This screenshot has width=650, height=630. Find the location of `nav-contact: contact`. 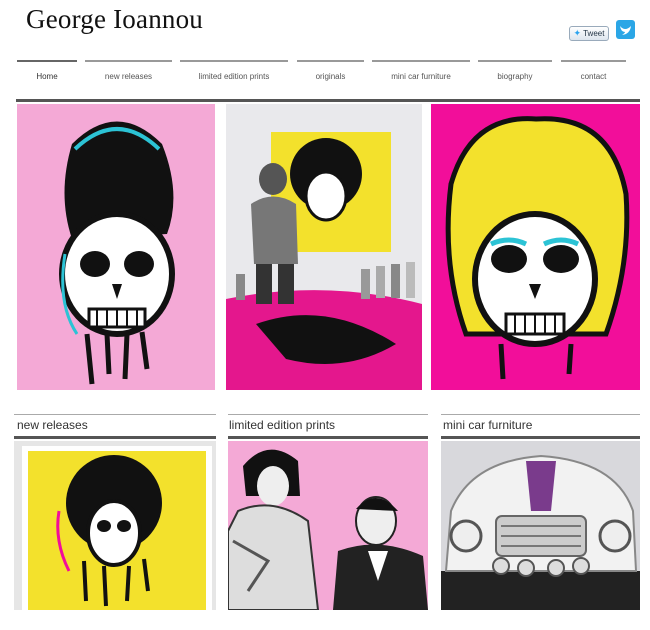

nav-contact: contact is located at coordinates (593, 76).